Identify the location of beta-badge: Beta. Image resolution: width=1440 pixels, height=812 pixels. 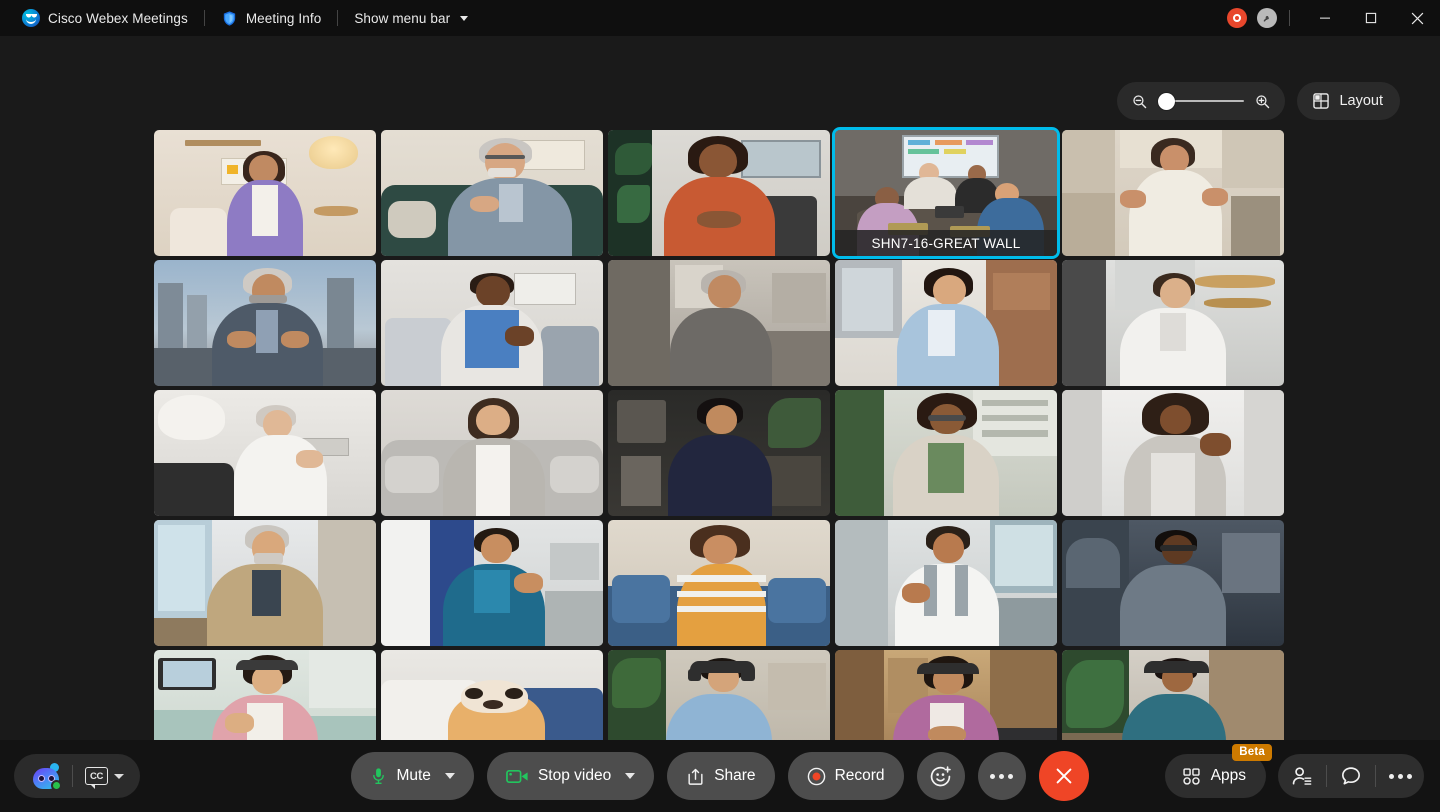
(1252, 752).